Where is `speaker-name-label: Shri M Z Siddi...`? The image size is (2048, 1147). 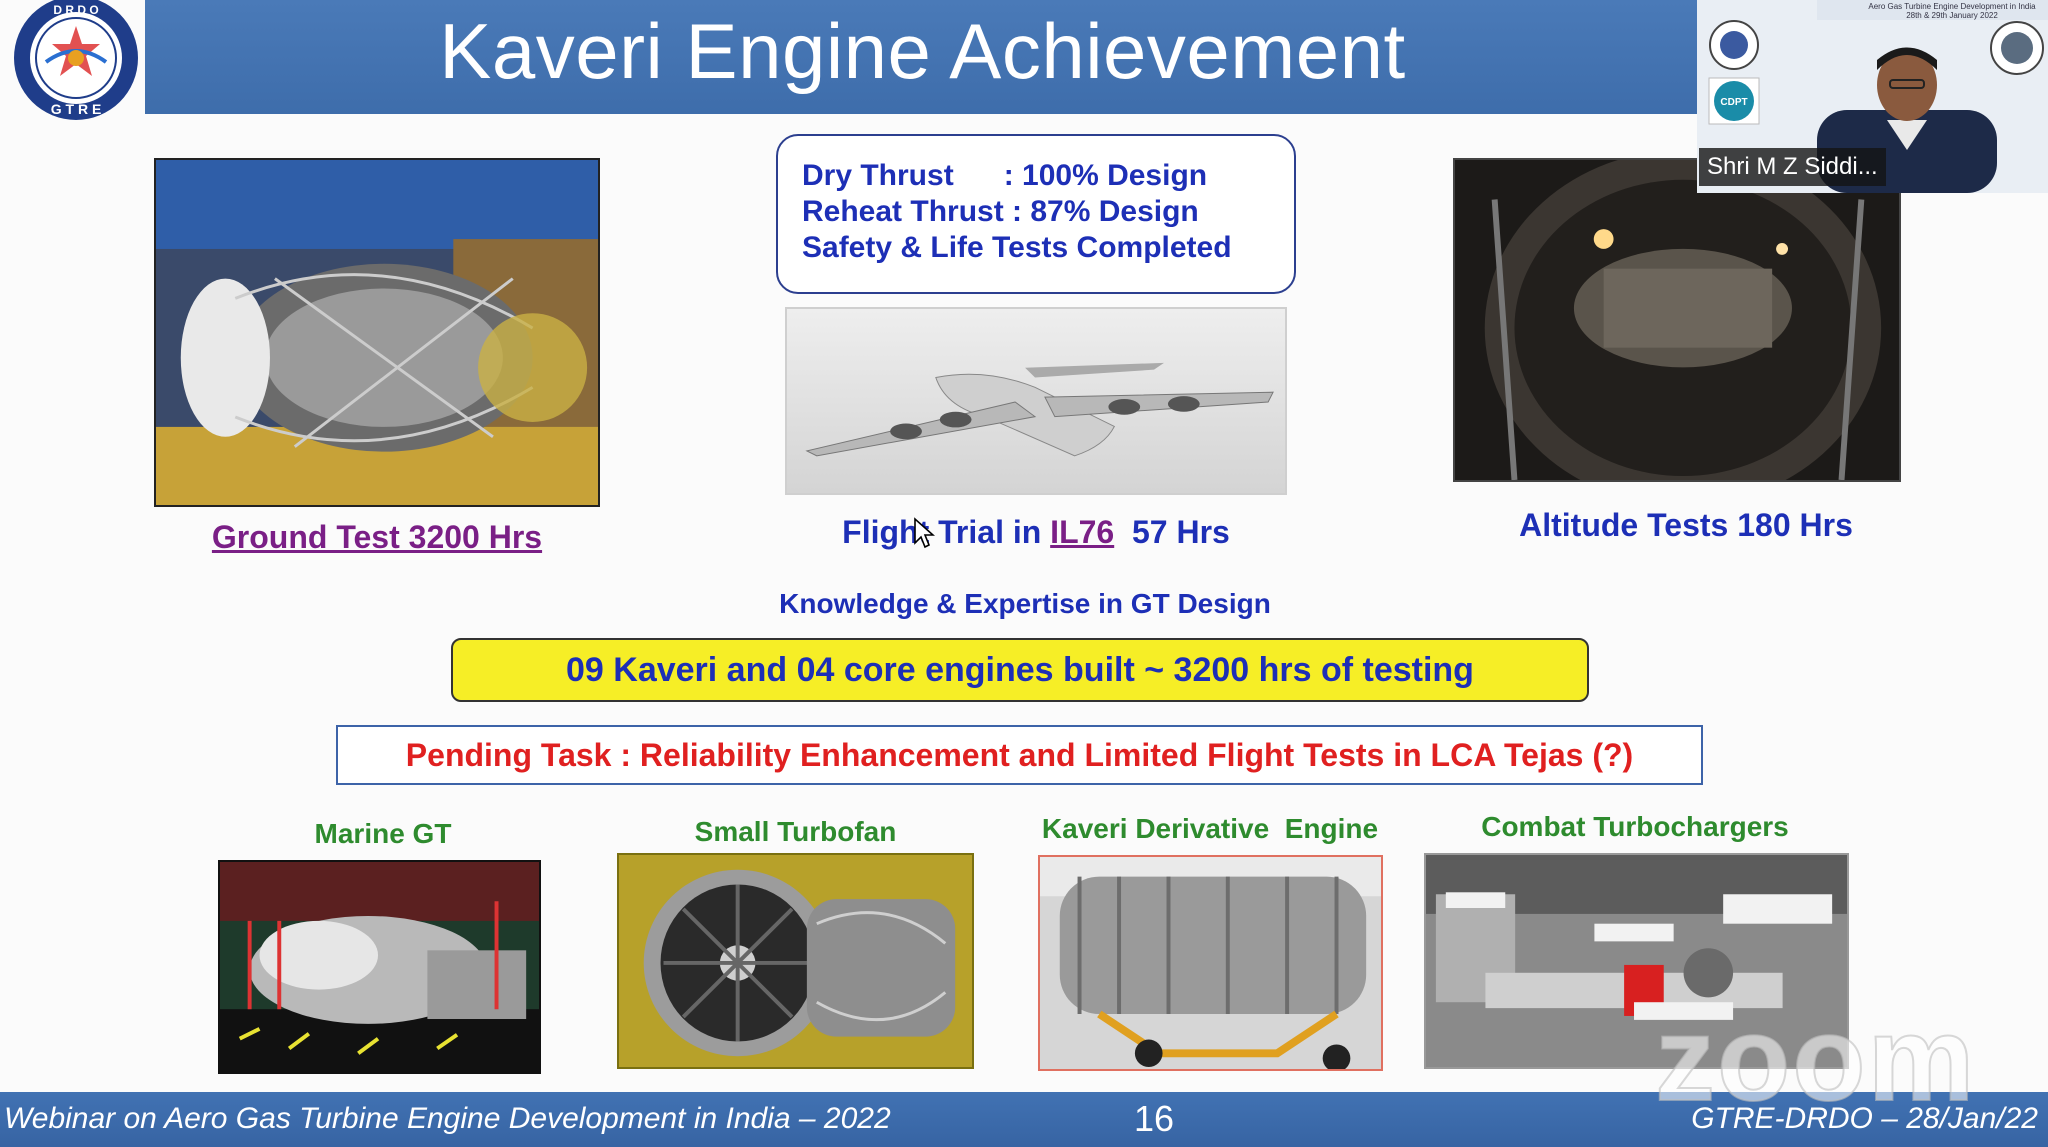 speaker-name-label: Shri M Z Siddi... is located at coordinates (1792, 167).